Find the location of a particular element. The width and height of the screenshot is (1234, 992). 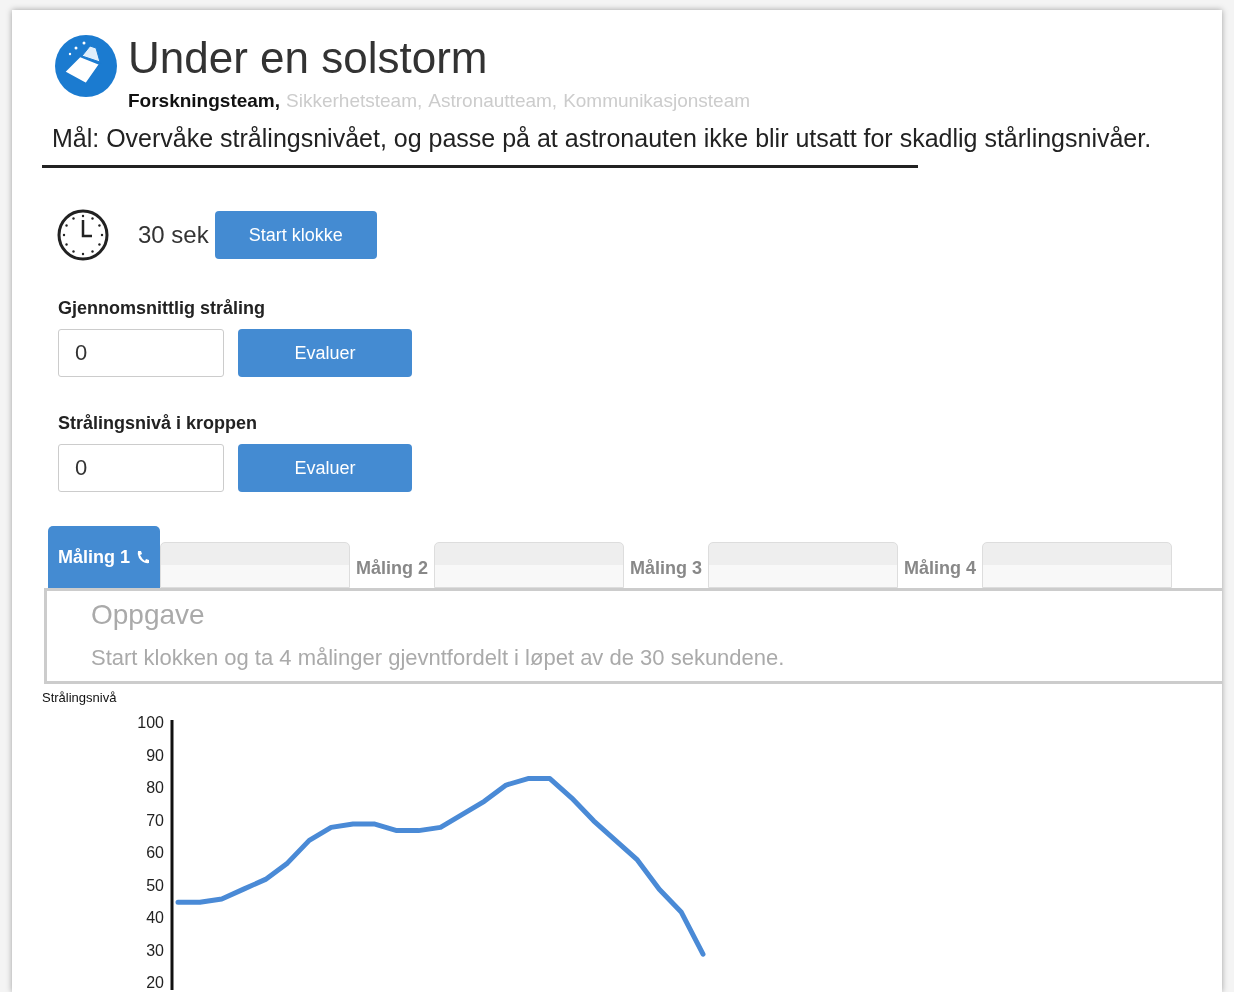

tick-label: 30 is located at coordinates (155, 950).